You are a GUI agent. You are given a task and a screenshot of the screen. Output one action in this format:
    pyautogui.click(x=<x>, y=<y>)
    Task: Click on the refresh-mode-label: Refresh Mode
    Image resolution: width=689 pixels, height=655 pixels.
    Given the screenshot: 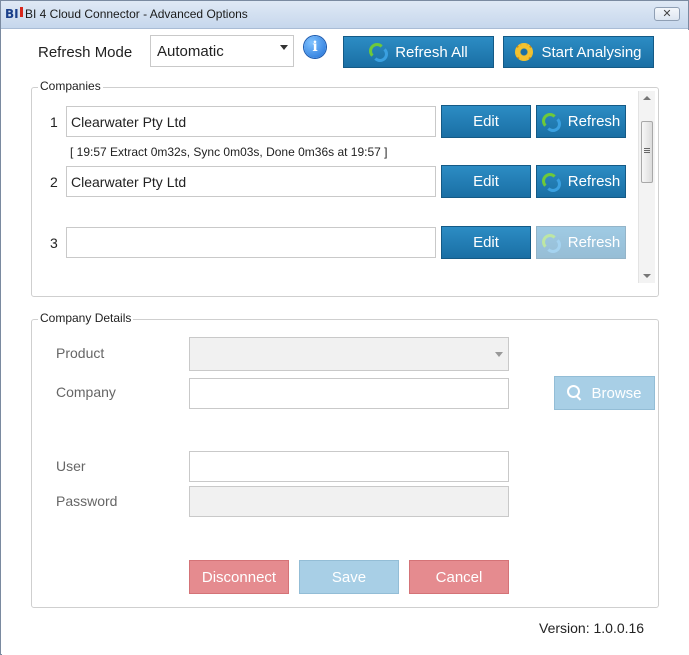 What is the action you would take?
    pyautogui.click(x=85, y=52)
    